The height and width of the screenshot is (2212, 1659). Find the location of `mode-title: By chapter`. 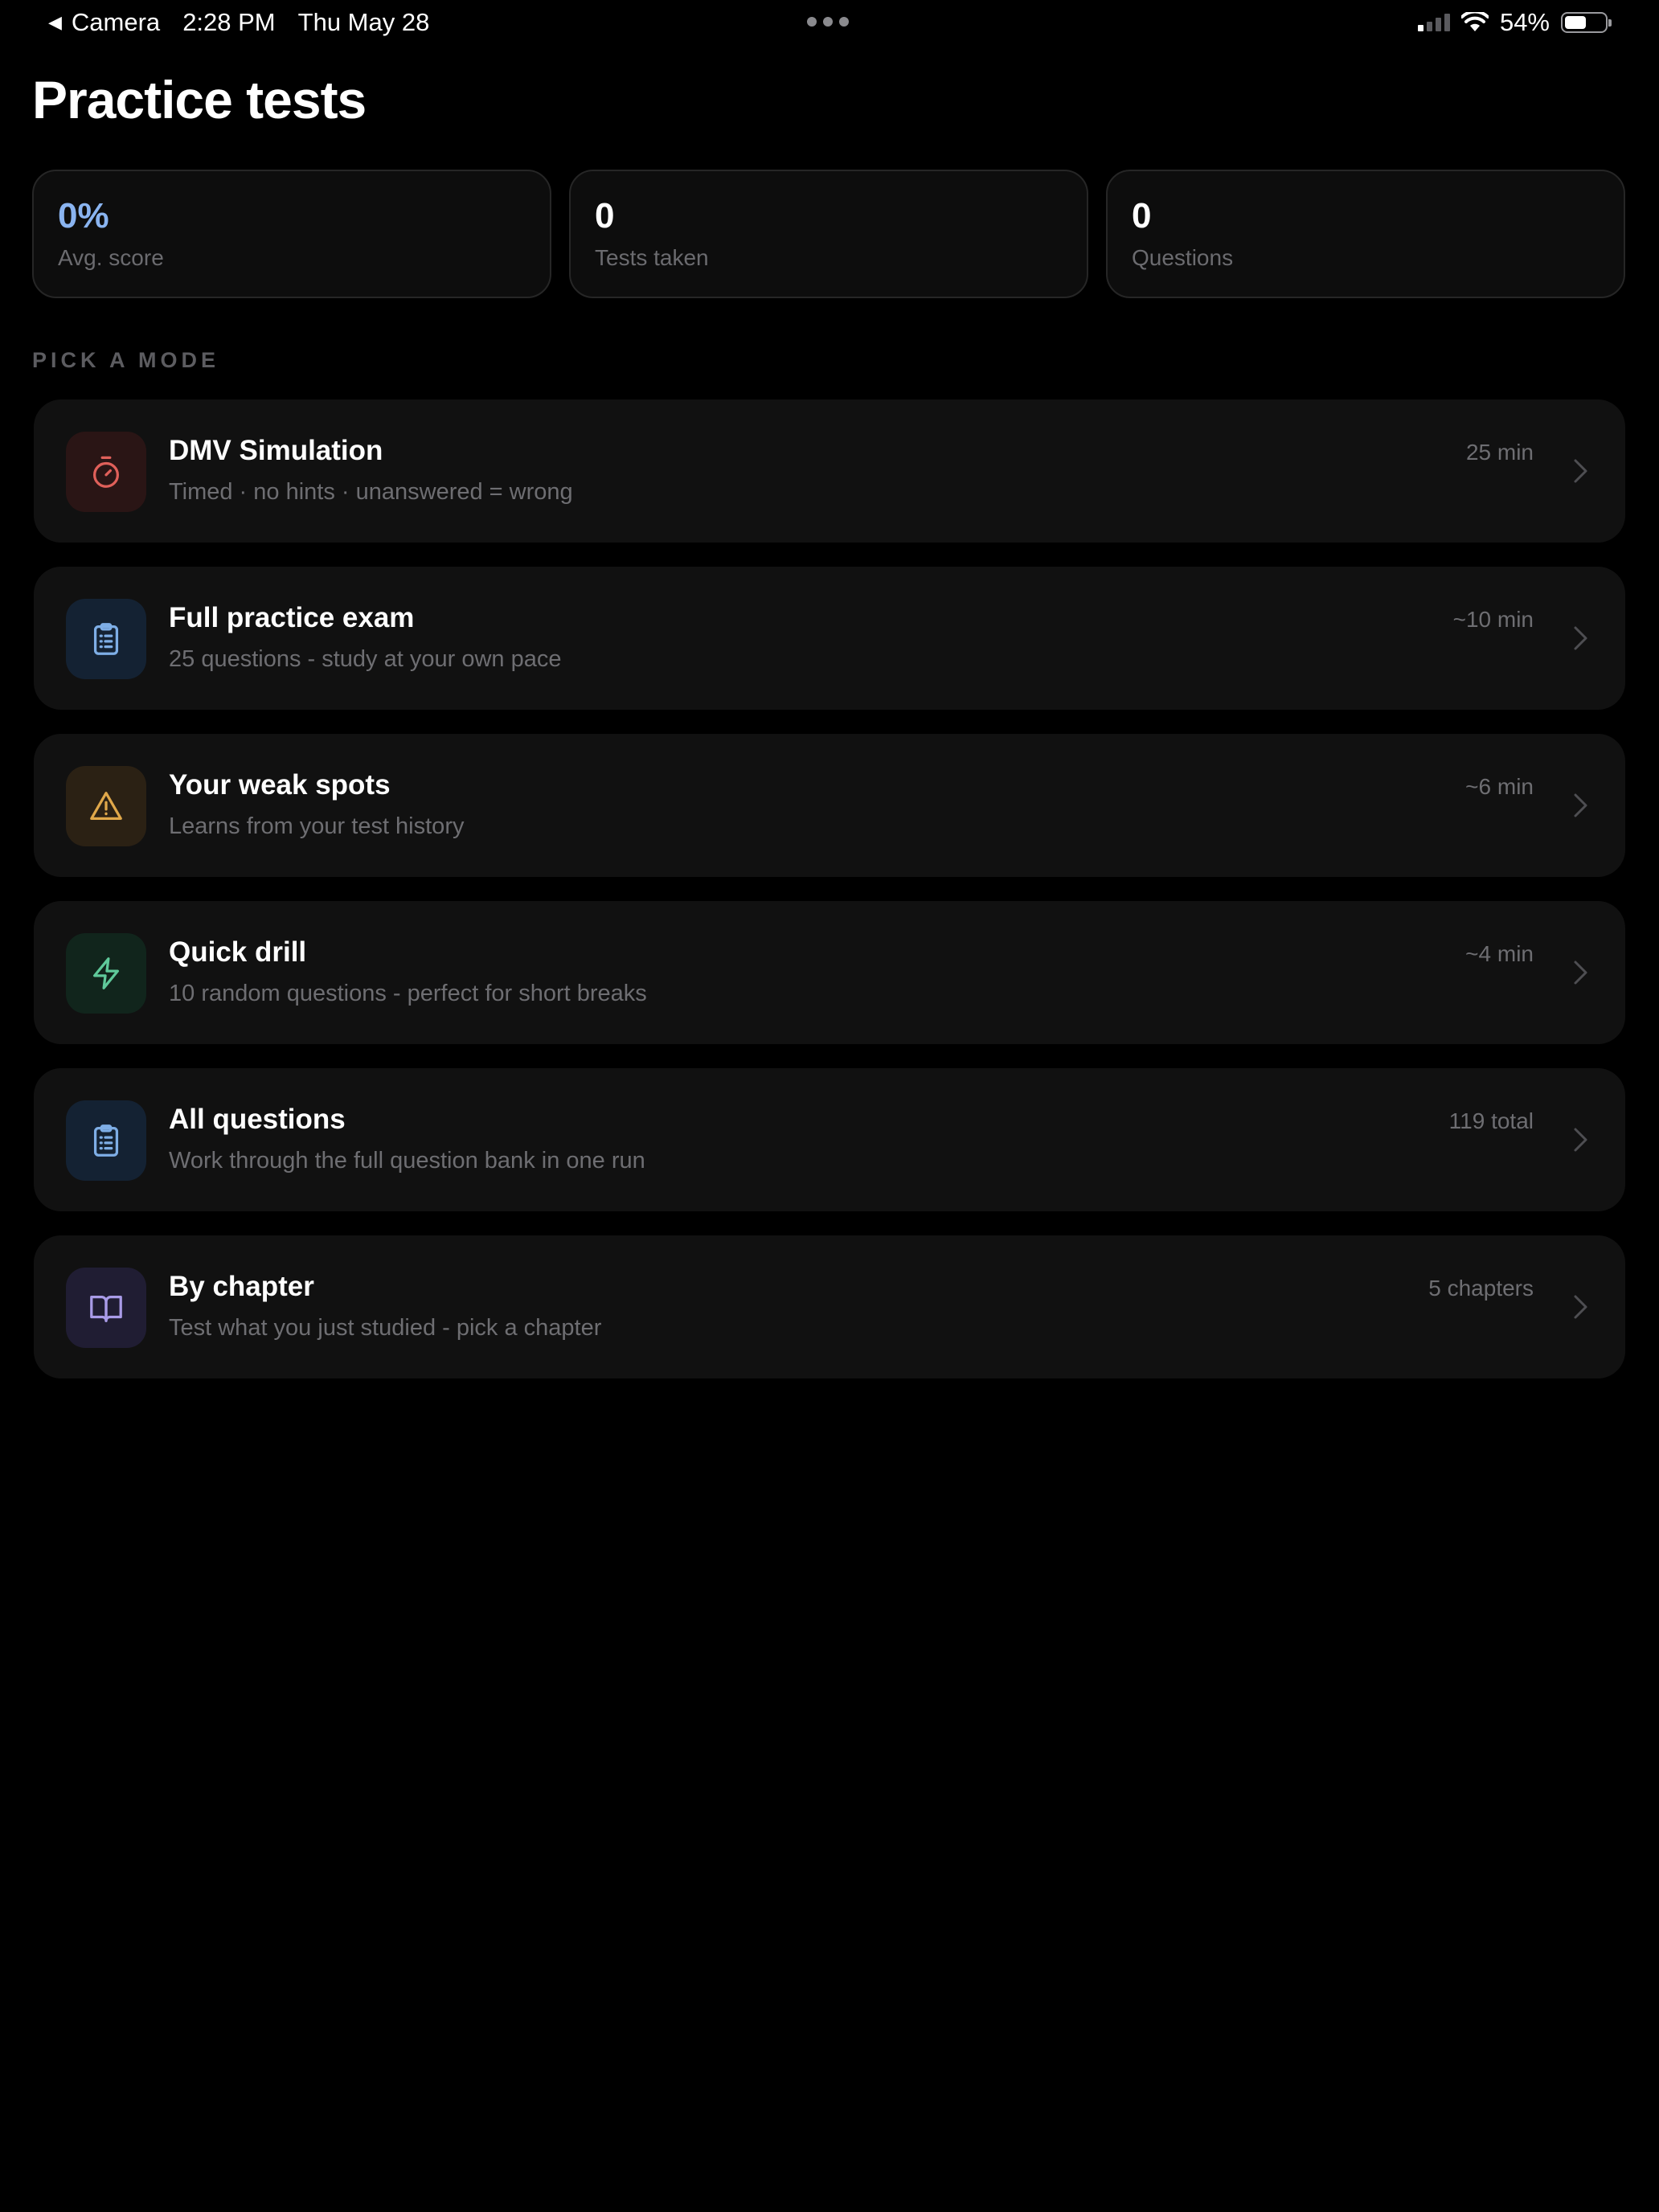

mode-title: By chapter is located at coordinates (242, 1286).